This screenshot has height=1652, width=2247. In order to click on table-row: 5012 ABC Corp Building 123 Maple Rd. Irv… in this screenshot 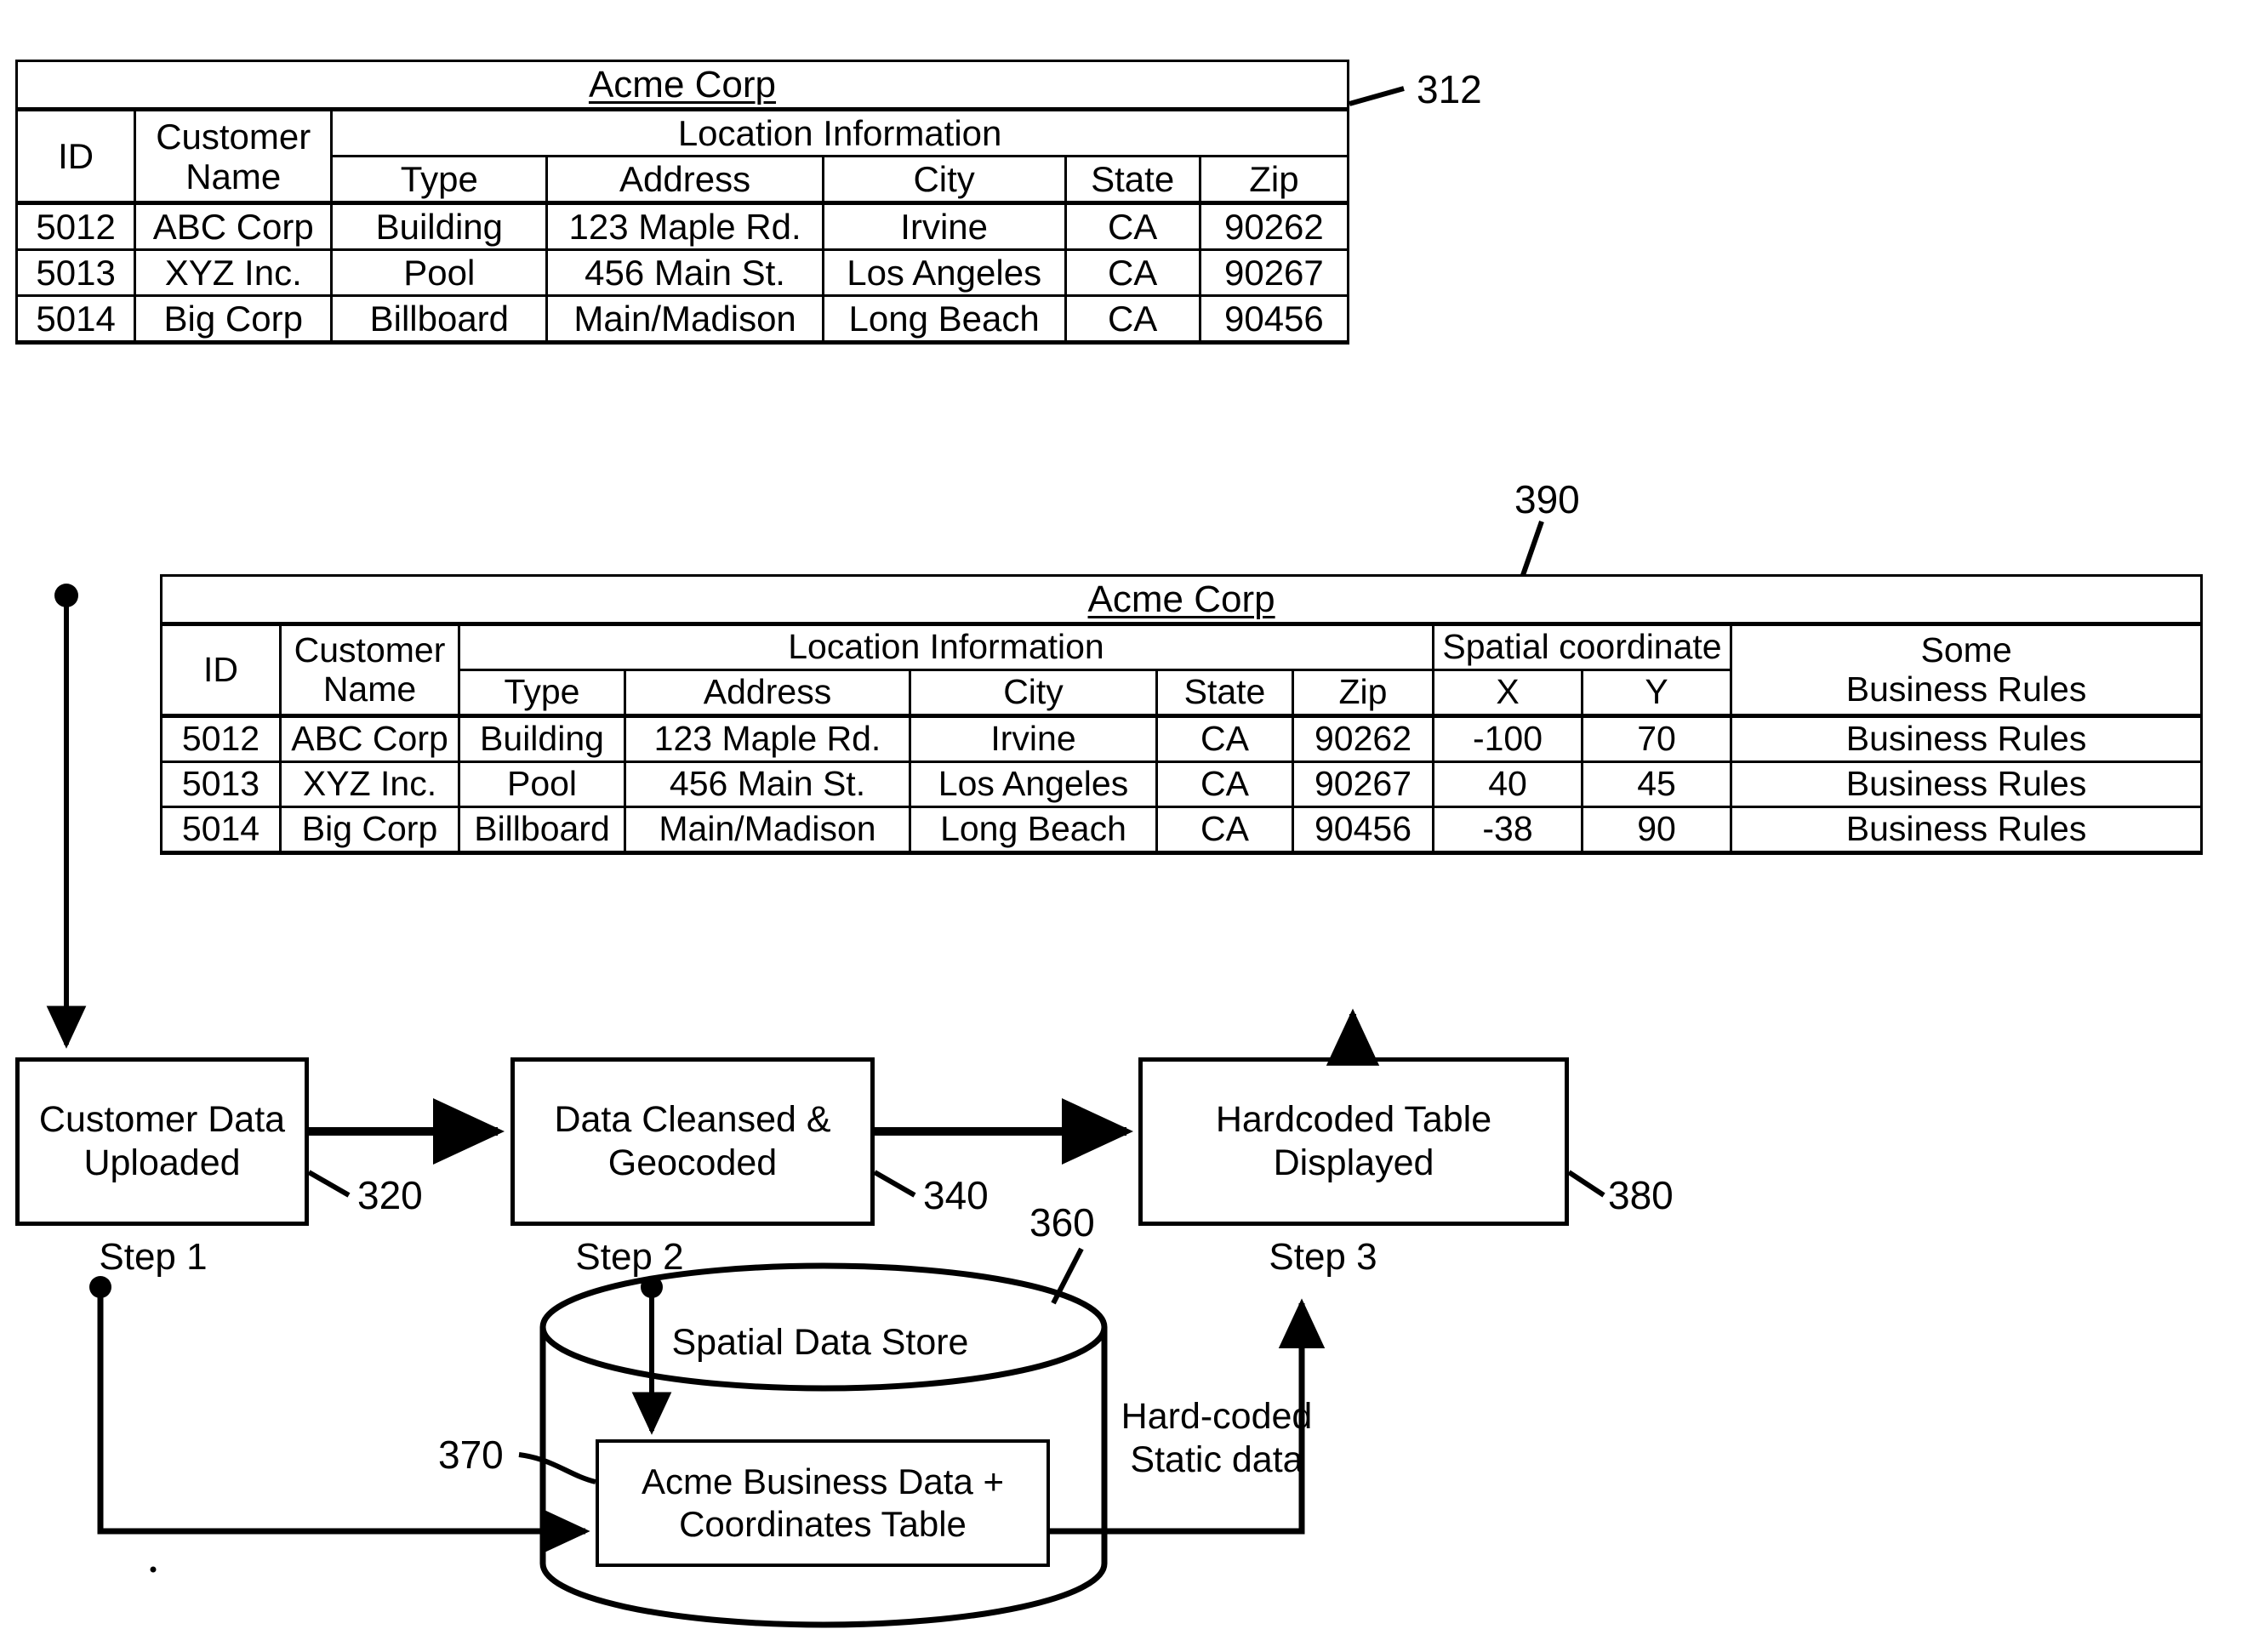, I will do `click(1182, 738)`.